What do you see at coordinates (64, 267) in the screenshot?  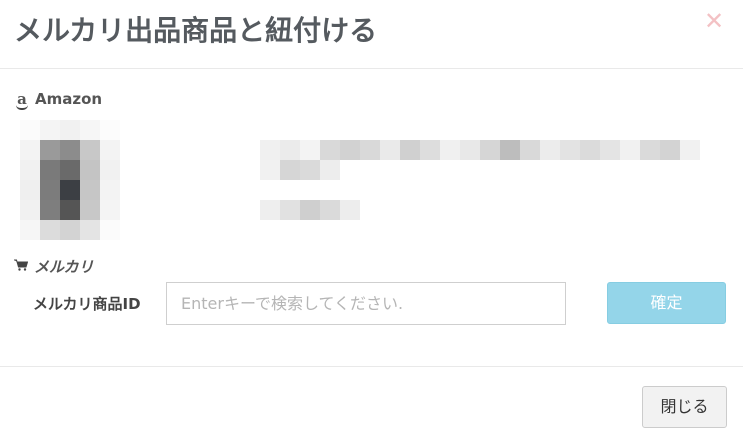 I see `mercari-label: メルカリ` at bounding box center [64, 267].